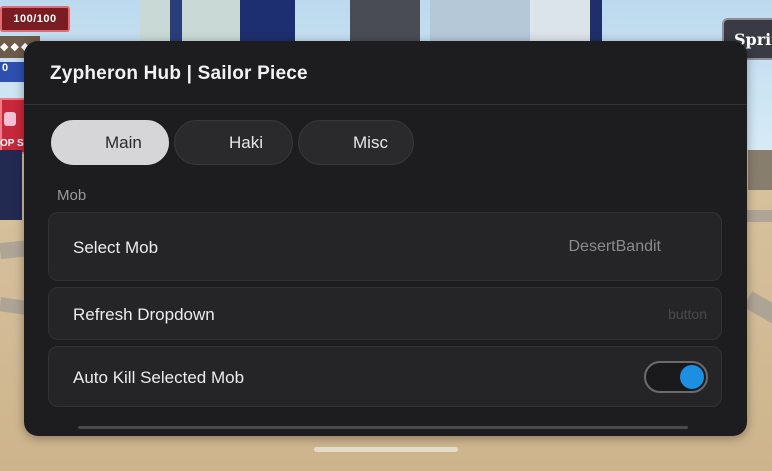 The image size is (772, 471). I want to click on auto-kill-toggle, so click(676, 377).